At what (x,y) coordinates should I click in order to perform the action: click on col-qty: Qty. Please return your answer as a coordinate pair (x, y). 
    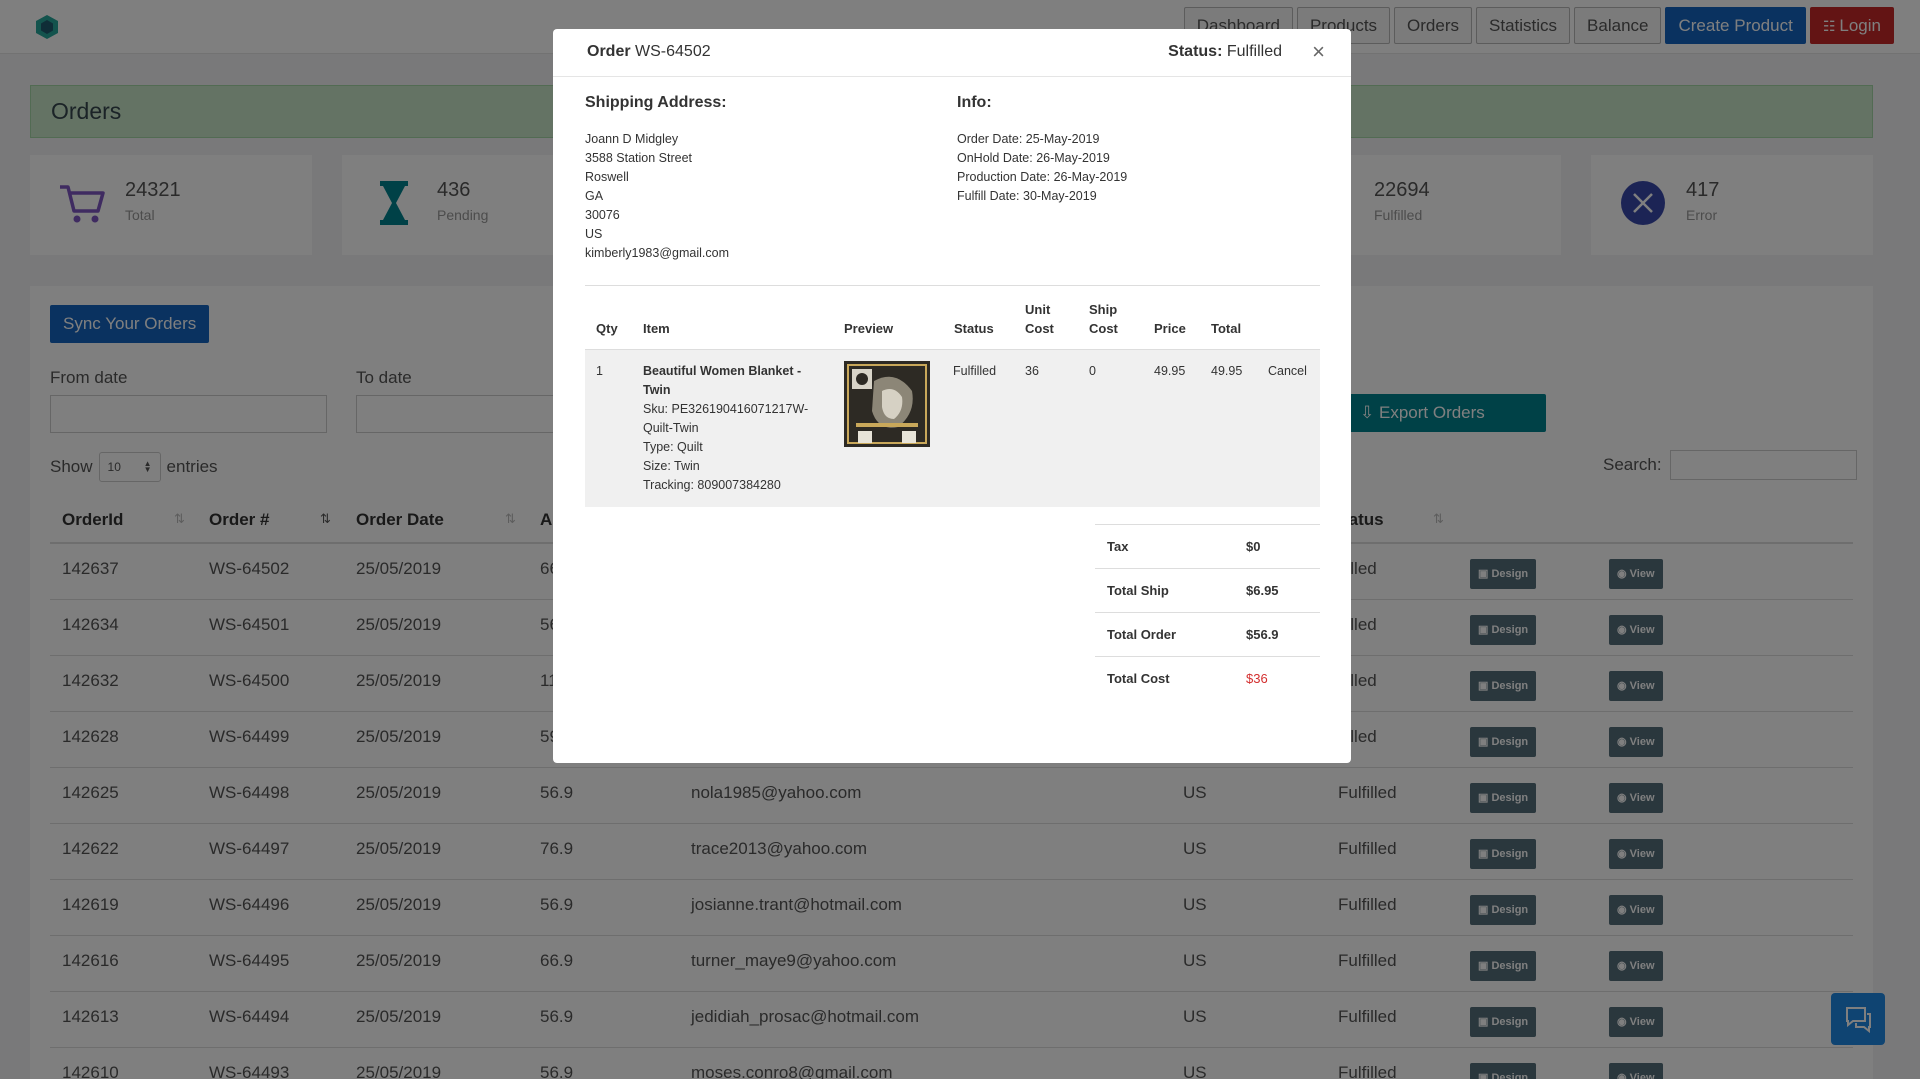
    Looking at the image, I should click on (607, 328).